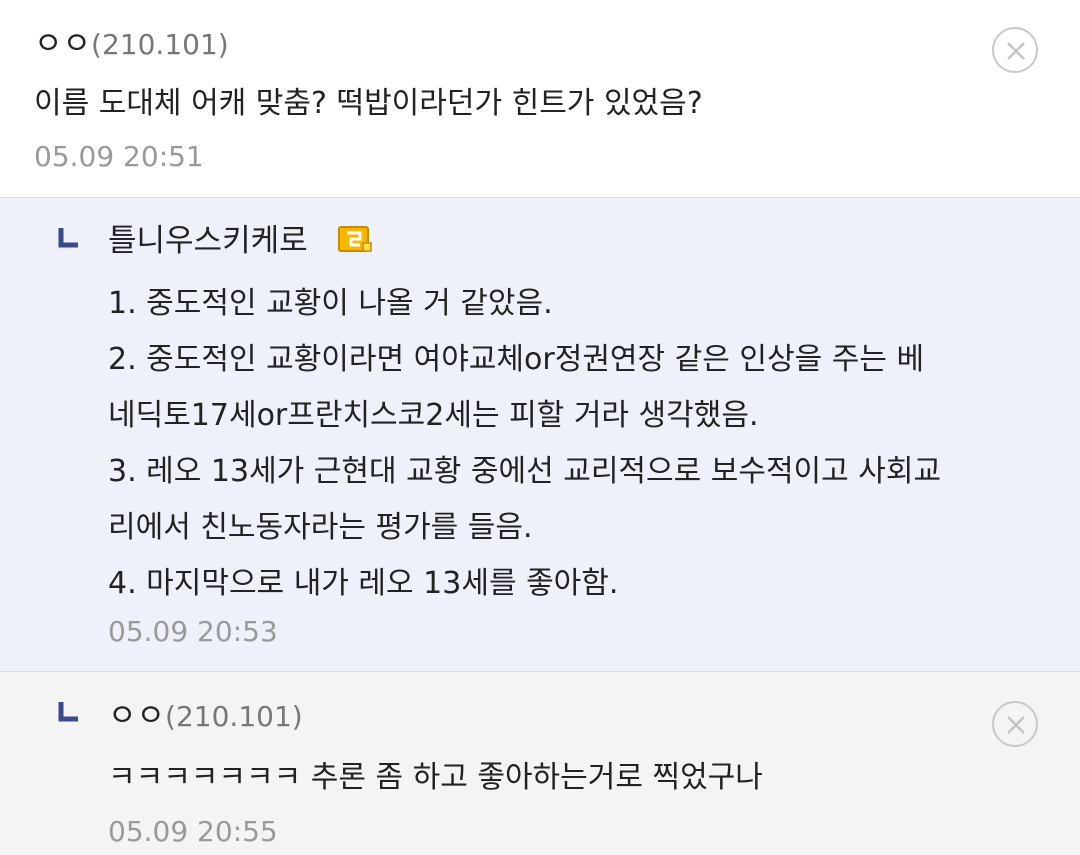 This screenshot has height=855, width=1080. What do you see at coordinates (525, 471) in the screenshot?
I see `comment-text-line: 3. 레오 13세가 근현대 교황 중에선 교리적으로 보수적이고 사회교` at bounding box center [525, 471].